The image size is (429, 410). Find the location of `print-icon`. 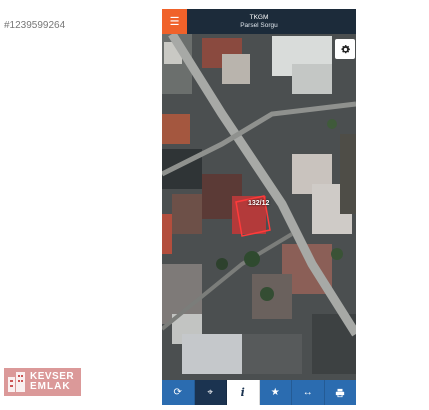

print-icon is located at coordinates (340, 392).